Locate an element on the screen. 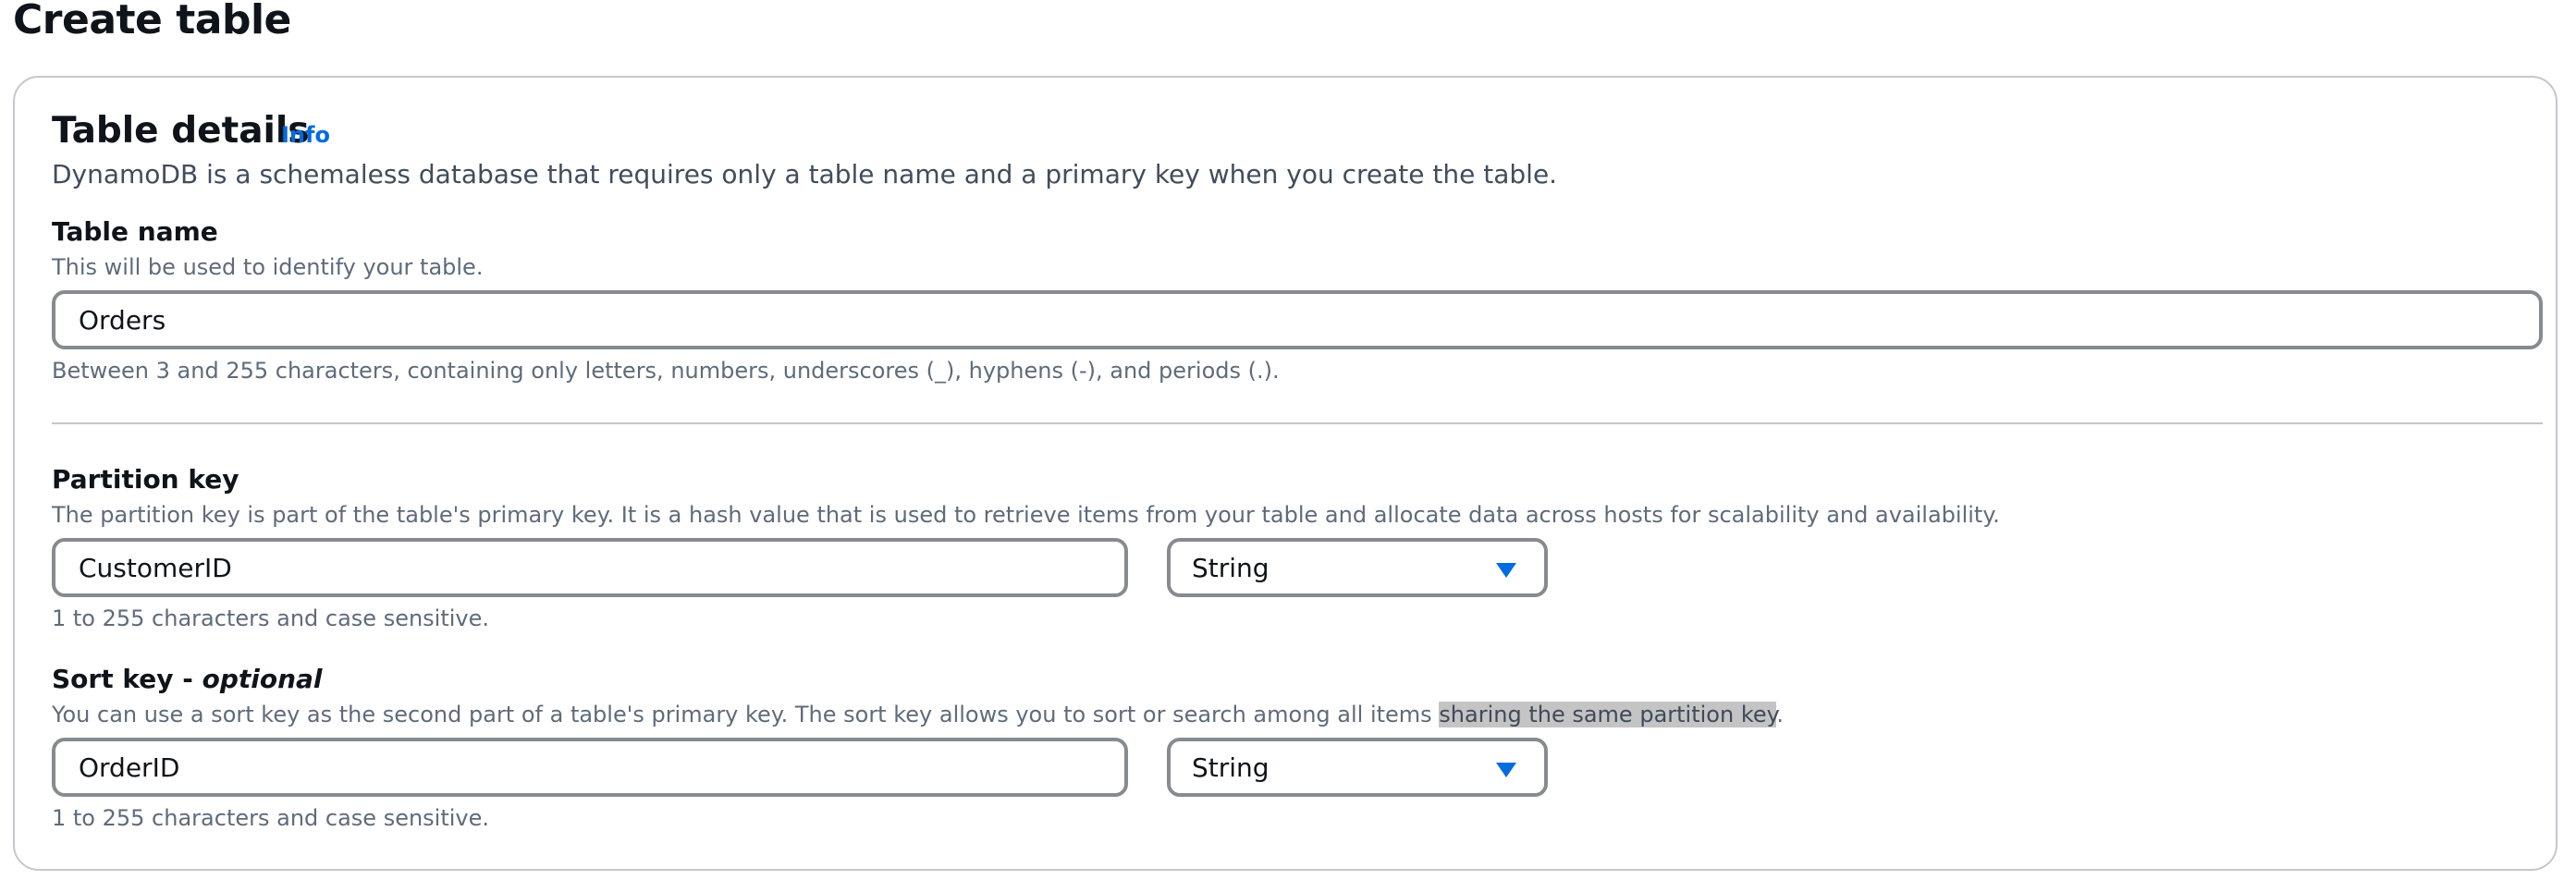  partition-key-constraint: 1 to 255 characters and case sensitive. is located at coordinates (271, 618).